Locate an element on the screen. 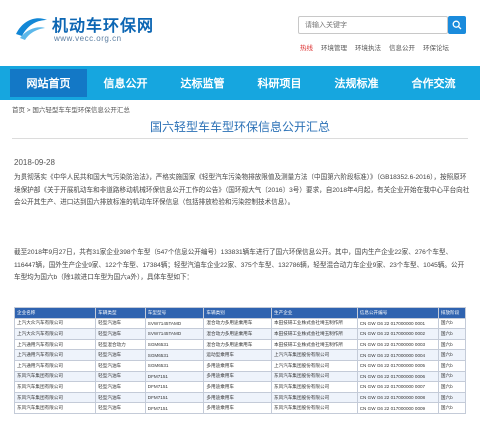  top-link-forum: 环保论坛 is located at coordinates (436, 47).